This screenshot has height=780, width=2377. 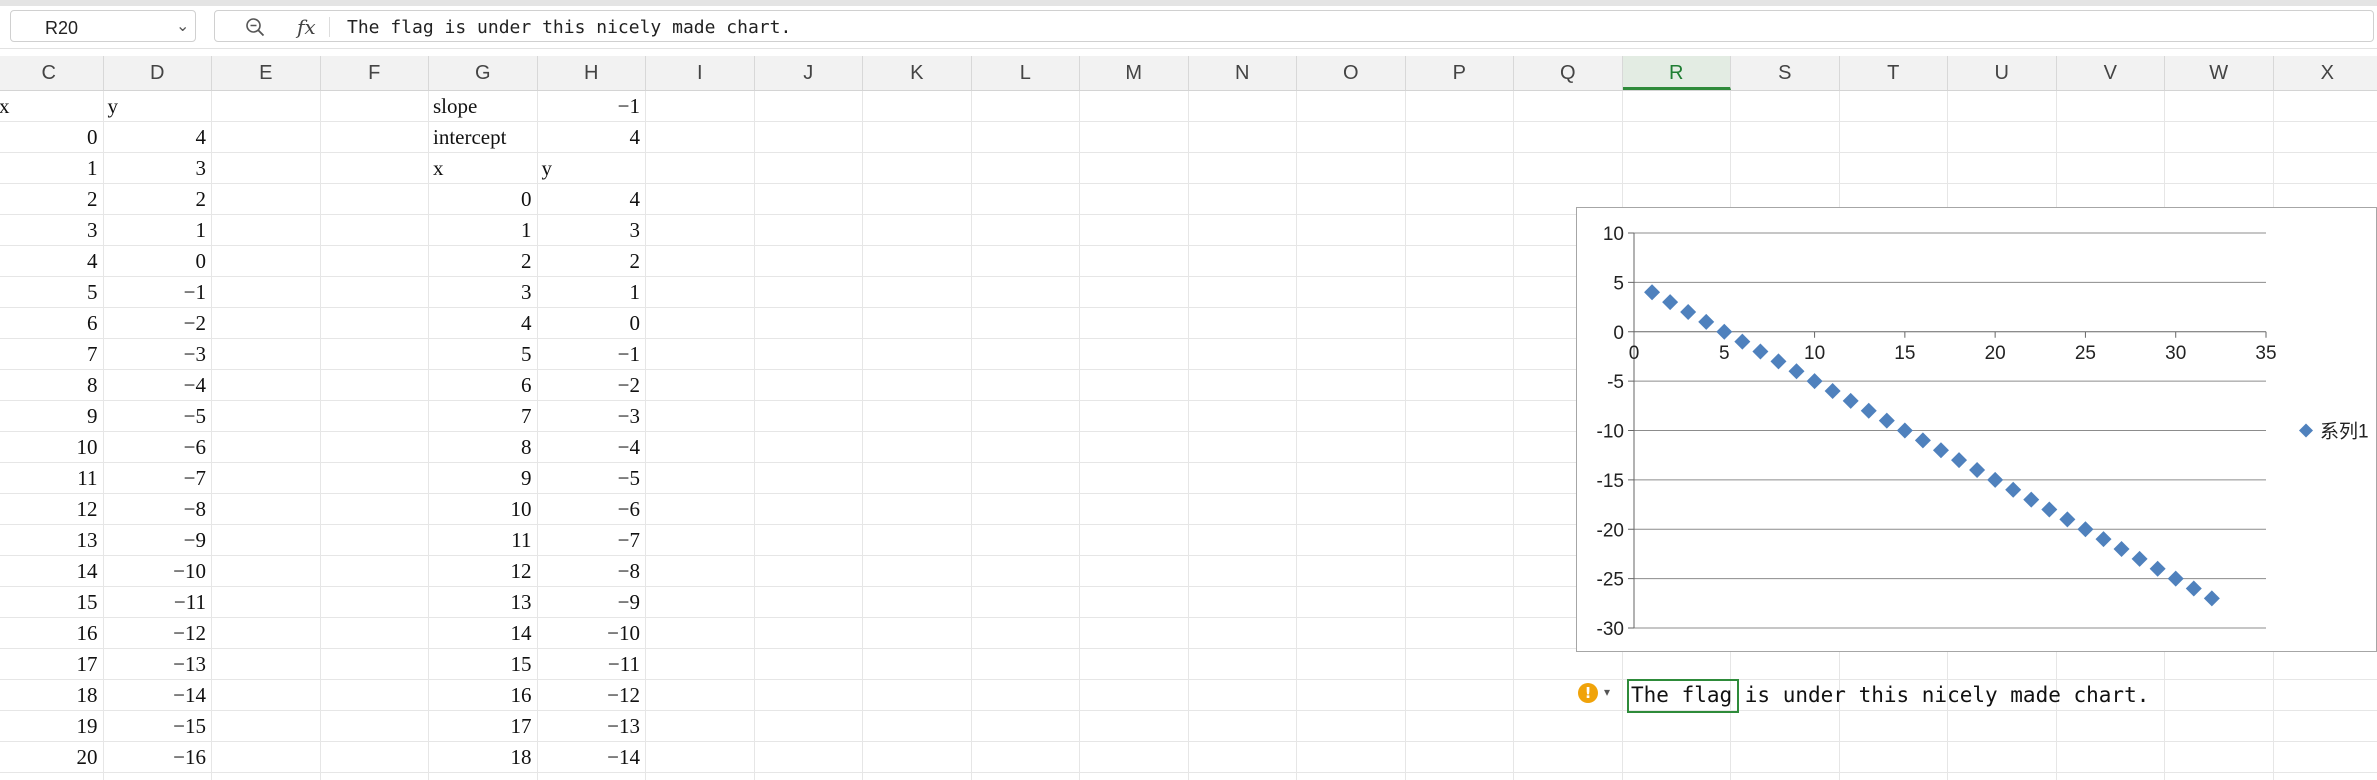 What do you see at coordinates (455, 106) in the screenshot?
I see `slope-label: slope` at bounding box center [455, 106].